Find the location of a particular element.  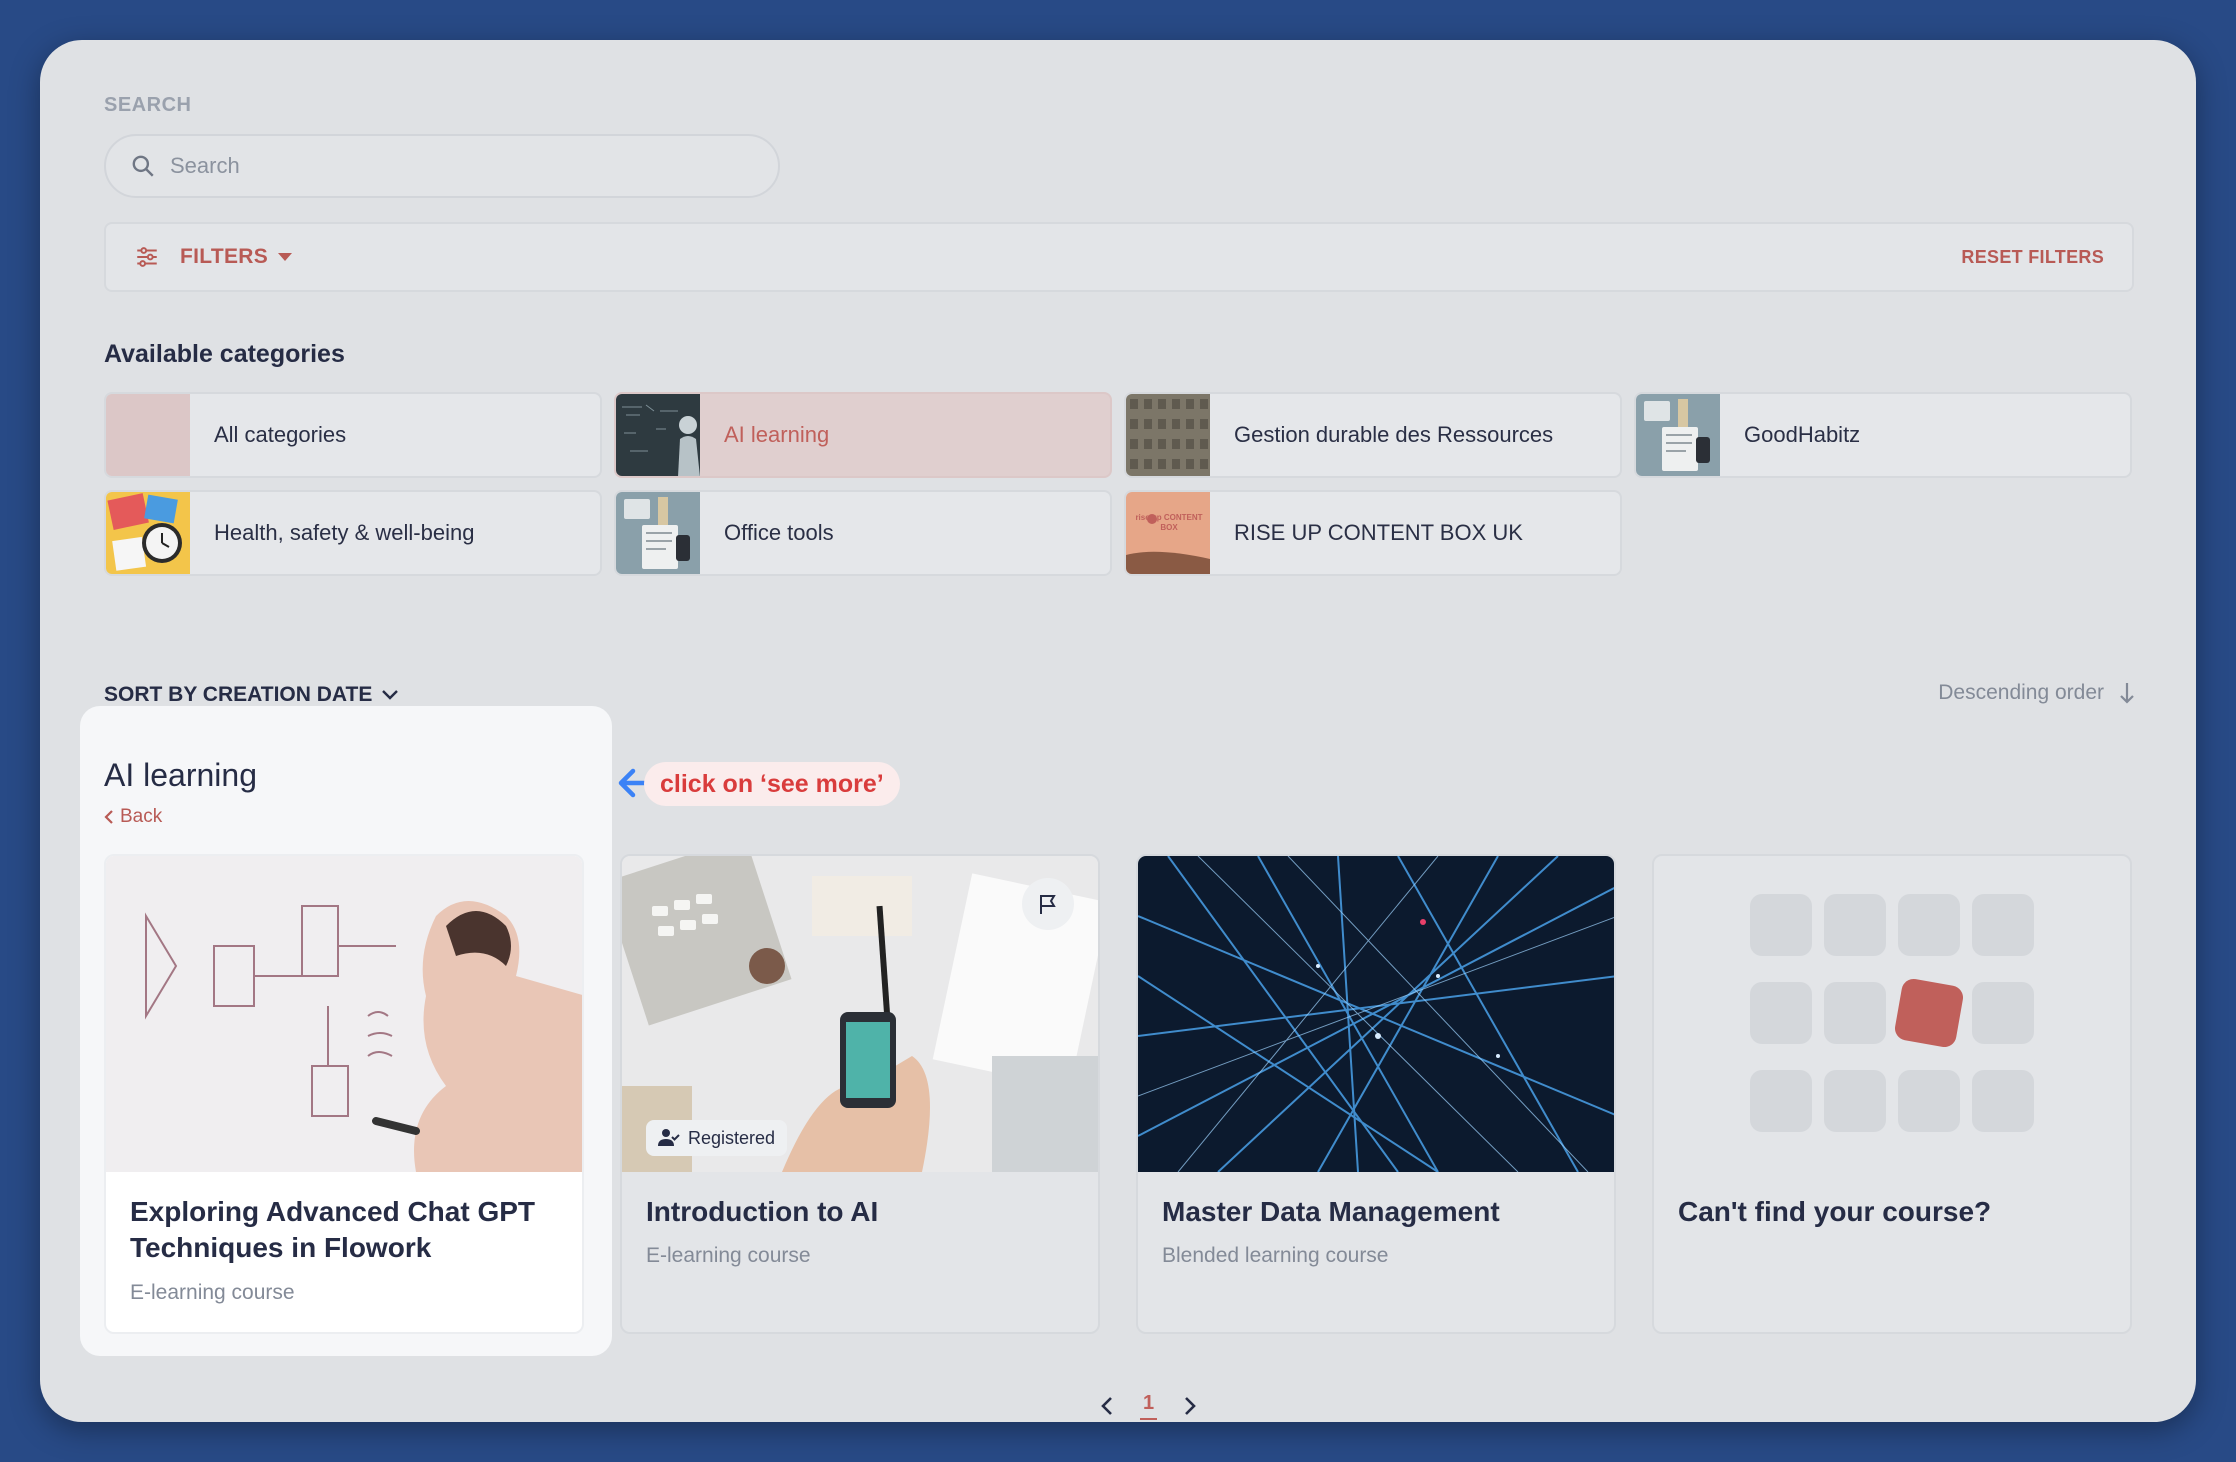

category-label: Health, safety & well-being is located at coordinates (344, 532).